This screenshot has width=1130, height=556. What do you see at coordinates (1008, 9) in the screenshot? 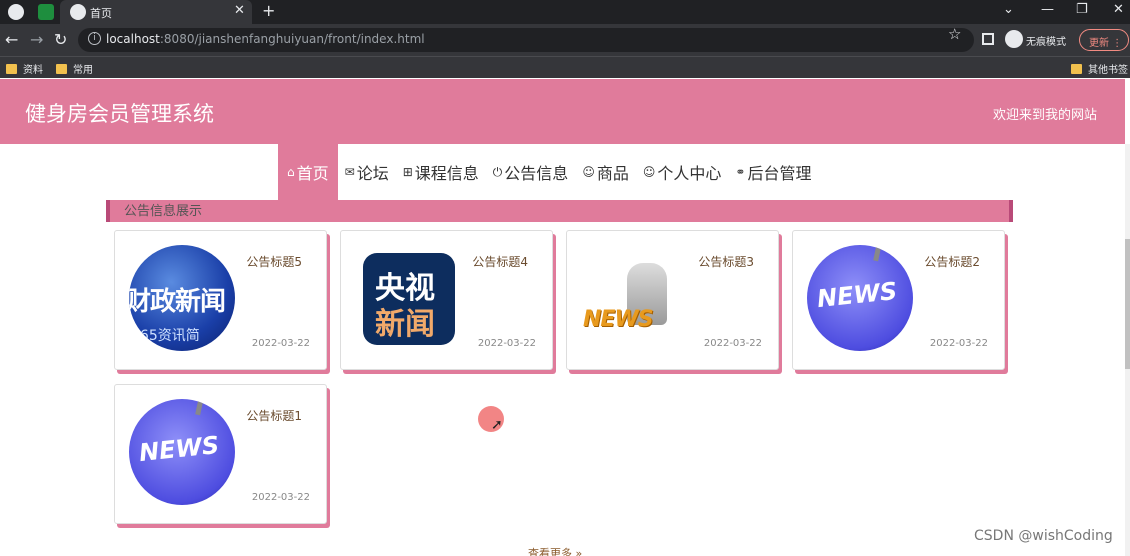
I see `tab-search-icon: ⌄` at bounding box center [1008, 9].